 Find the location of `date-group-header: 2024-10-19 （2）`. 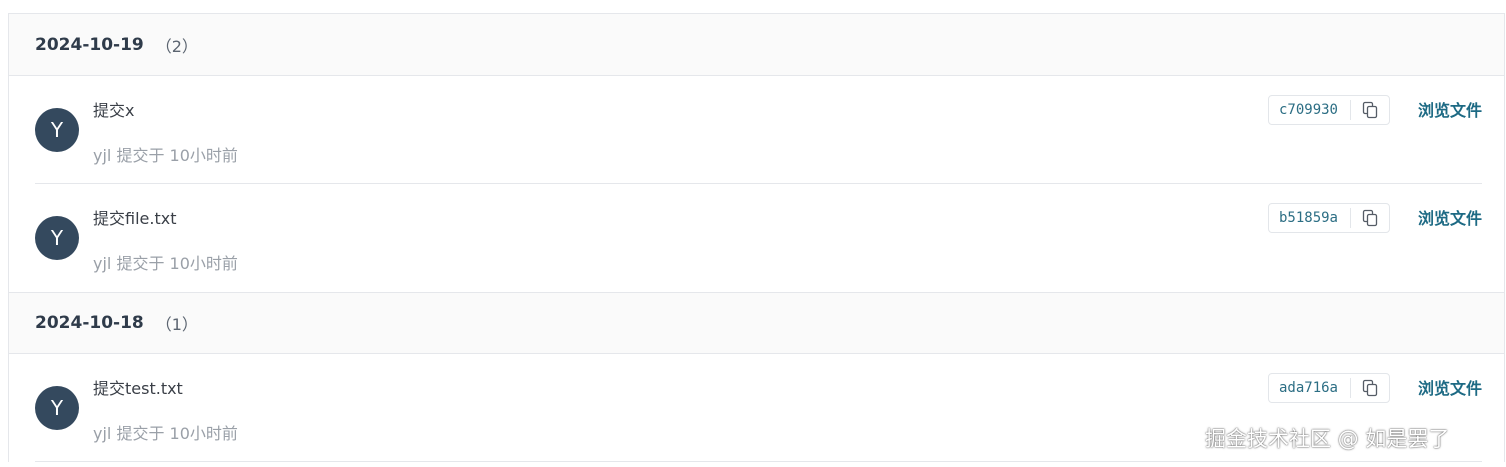

date-group-header: 2024-10-19 （2） is located at coordinates (756, 45).